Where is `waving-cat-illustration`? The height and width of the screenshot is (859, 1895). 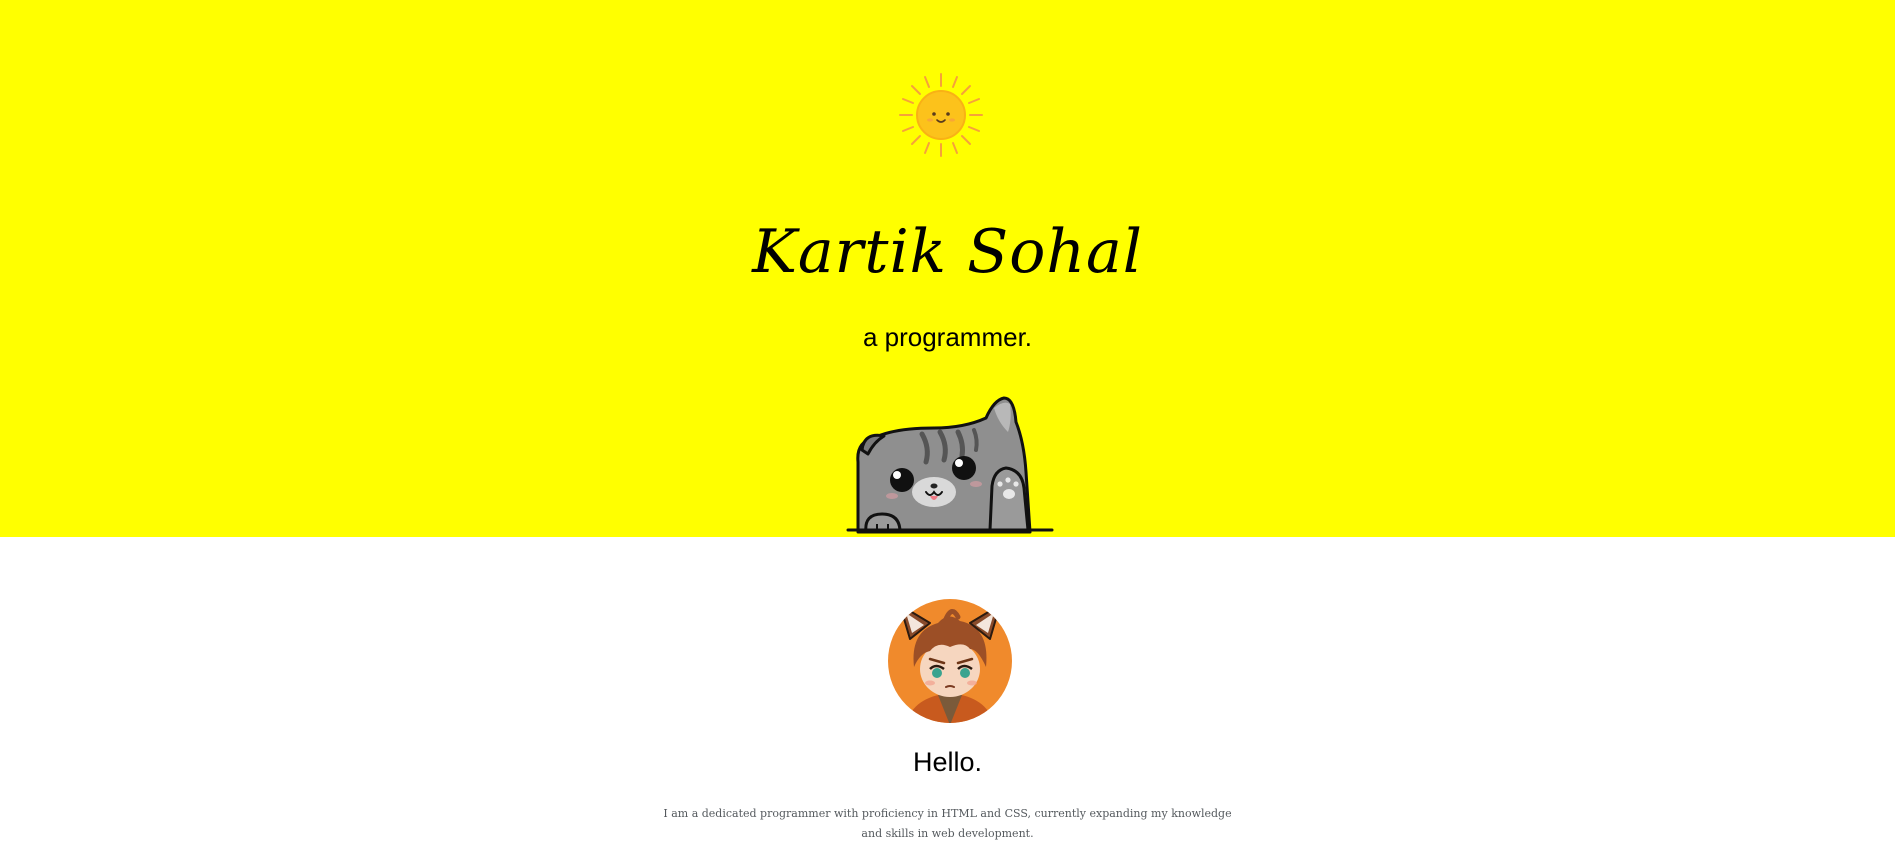 waving-cat-illustration is located at coordinates (950, 465).